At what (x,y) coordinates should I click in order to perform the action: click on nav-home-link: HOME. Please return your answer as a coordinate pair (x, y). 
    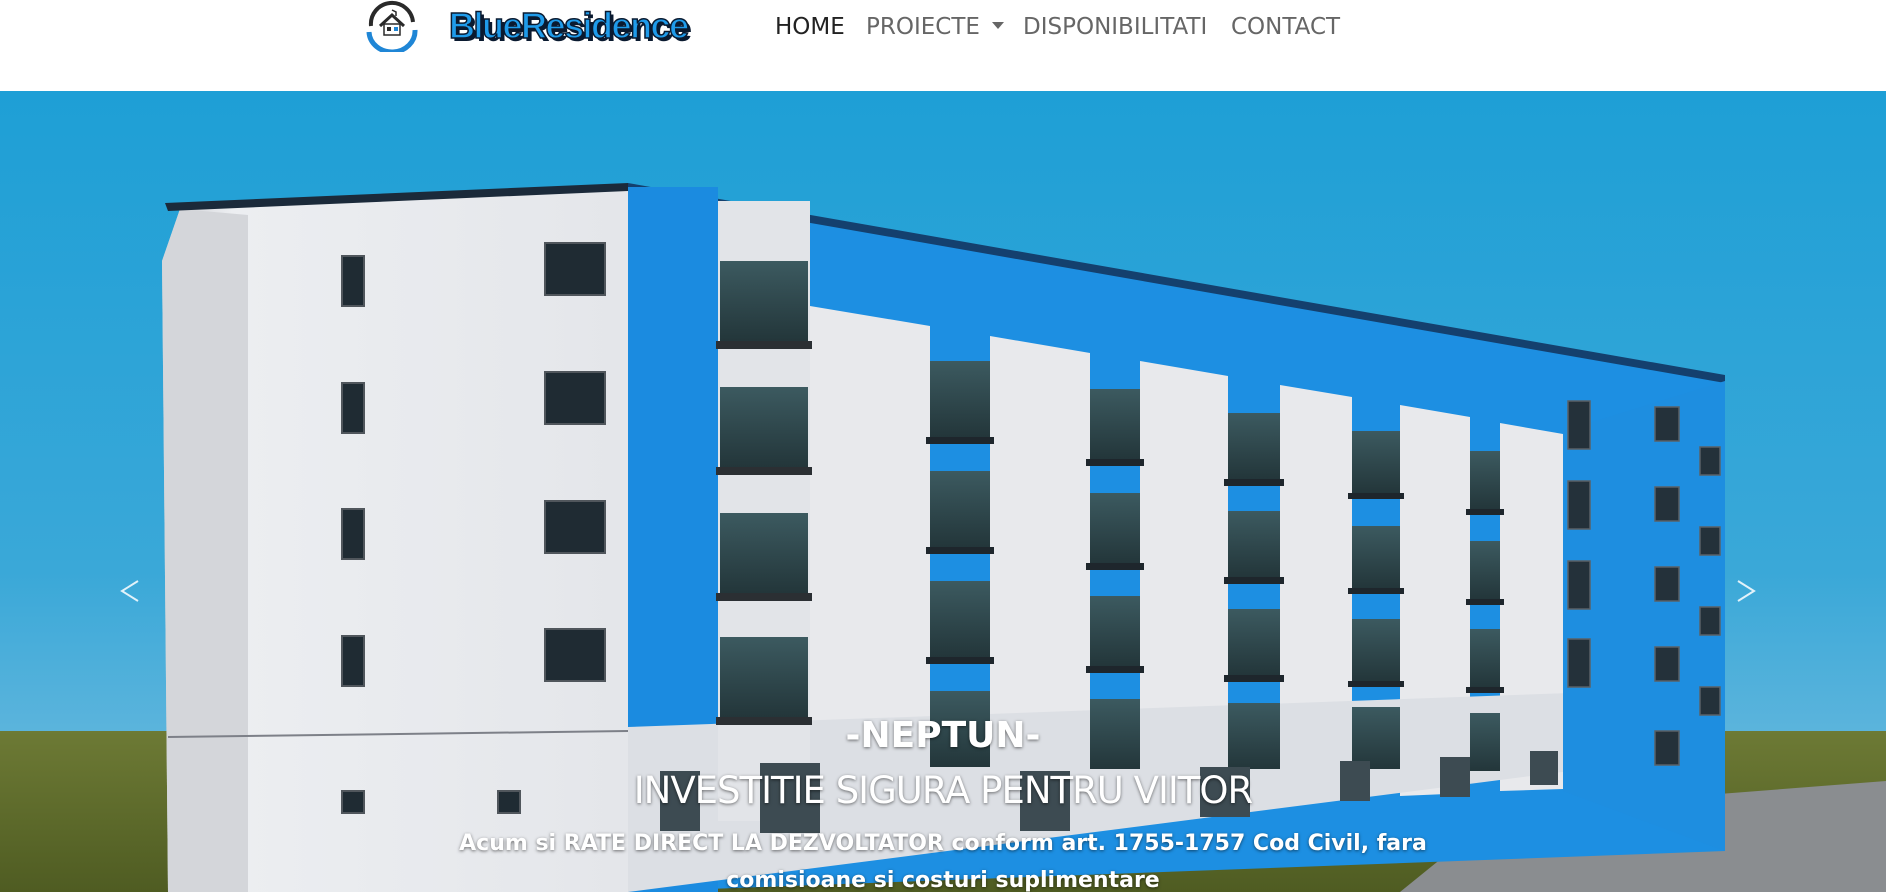
    Looking at the image, I should click on (810, 27).